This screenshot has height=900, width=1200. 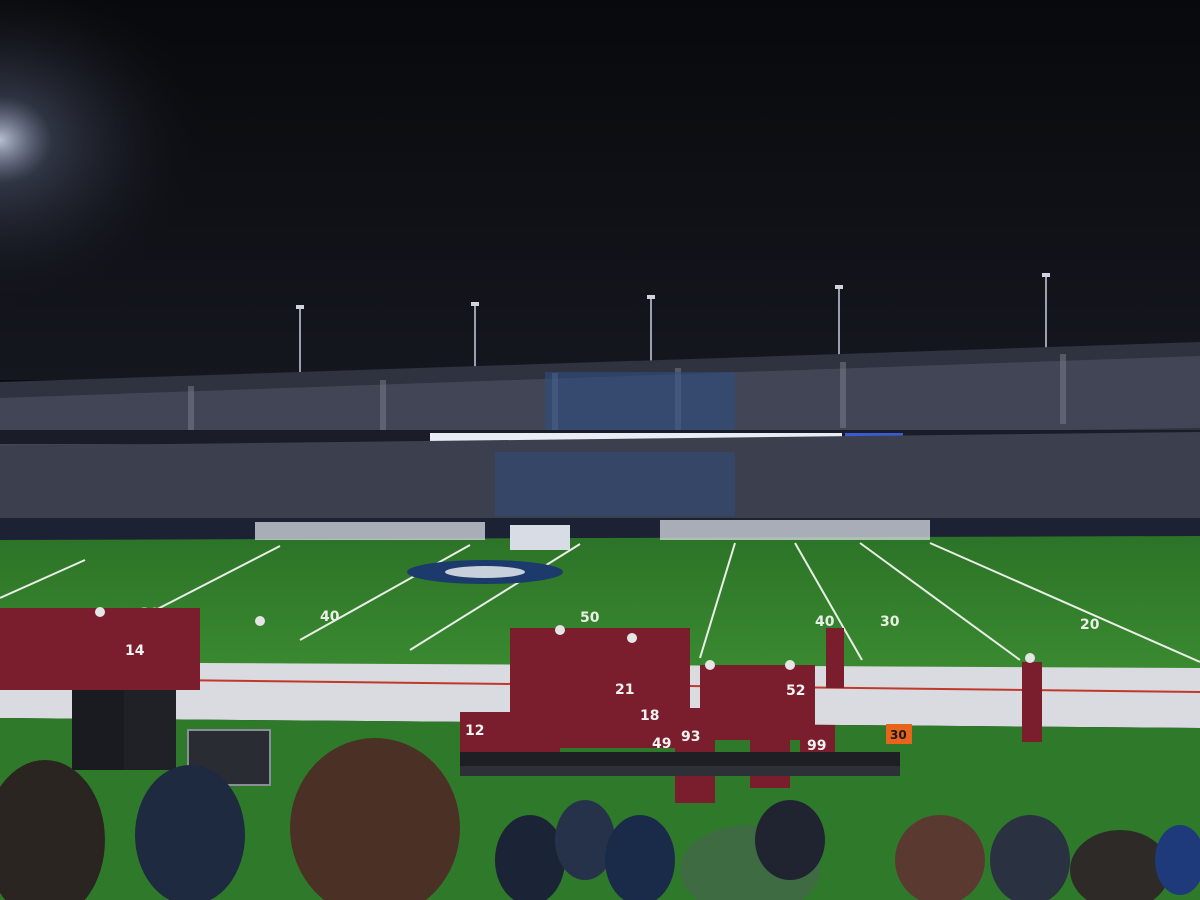 What do you see at coordinates (1090, 625) in the screenshot?
I see `yard-number: 20` at bounding box center [1090, 625].